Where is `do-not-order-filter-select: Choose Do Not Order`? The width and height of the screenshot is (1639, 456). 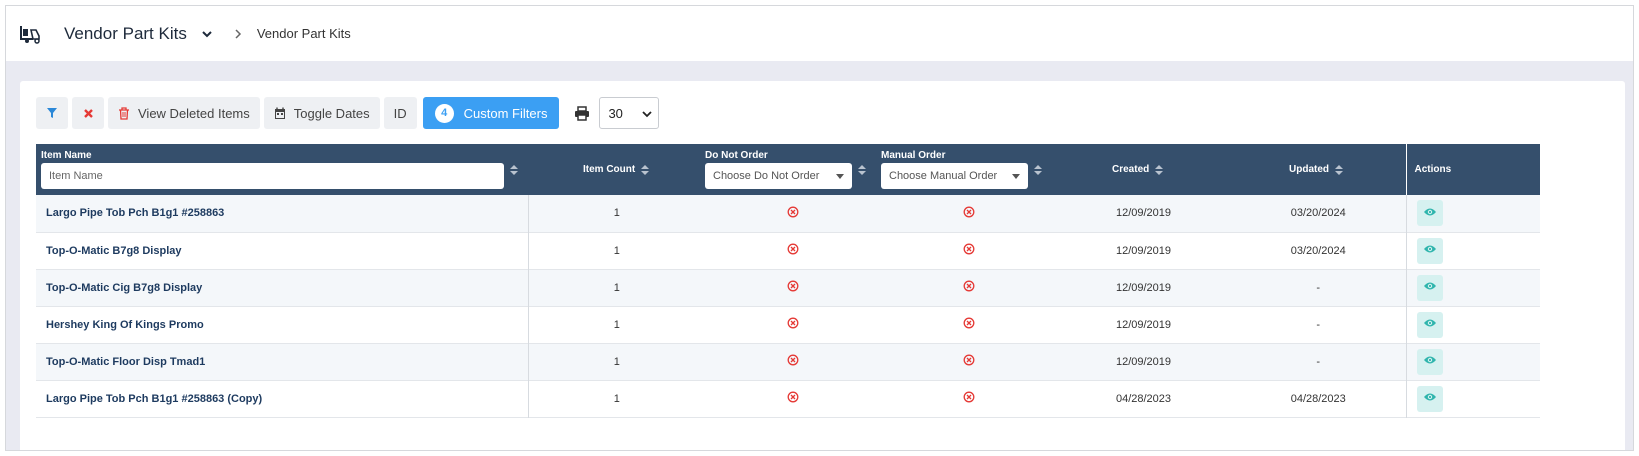 do-not-order-filter-select: Choose Do Not Order is located at coordinates (778, 176).